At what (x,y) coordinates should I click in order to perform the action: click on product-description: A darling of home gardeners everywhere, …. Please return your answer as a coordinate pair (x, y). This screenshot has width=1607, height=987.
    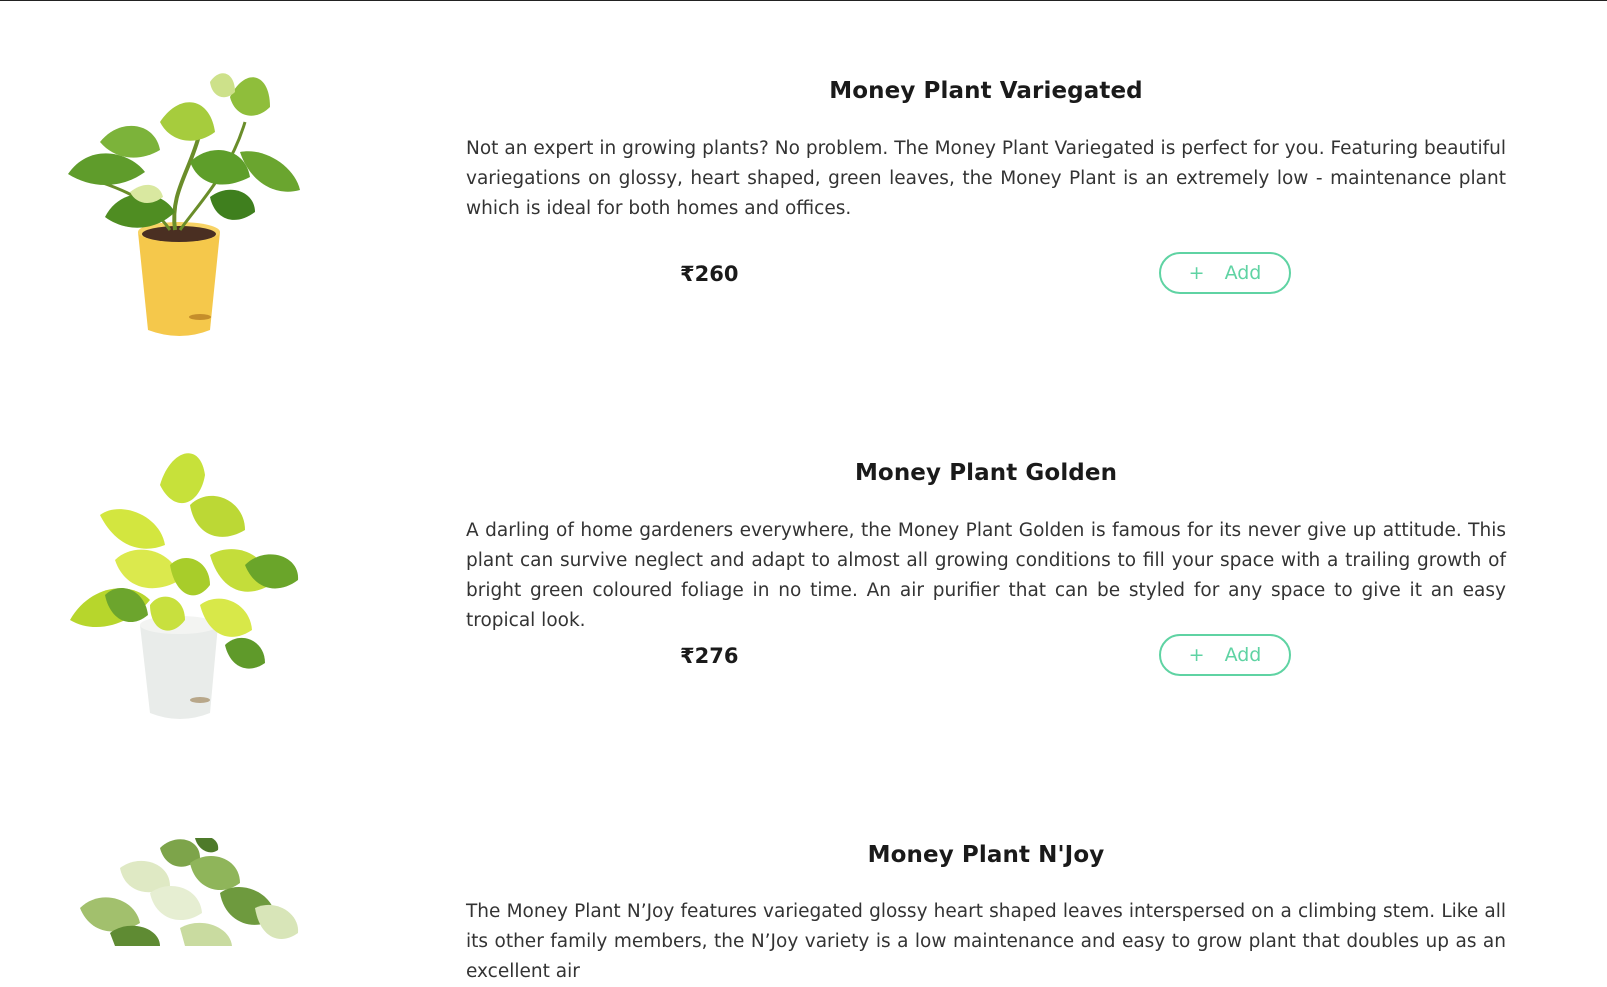
    Looking at the image, I should click on (986, 575).